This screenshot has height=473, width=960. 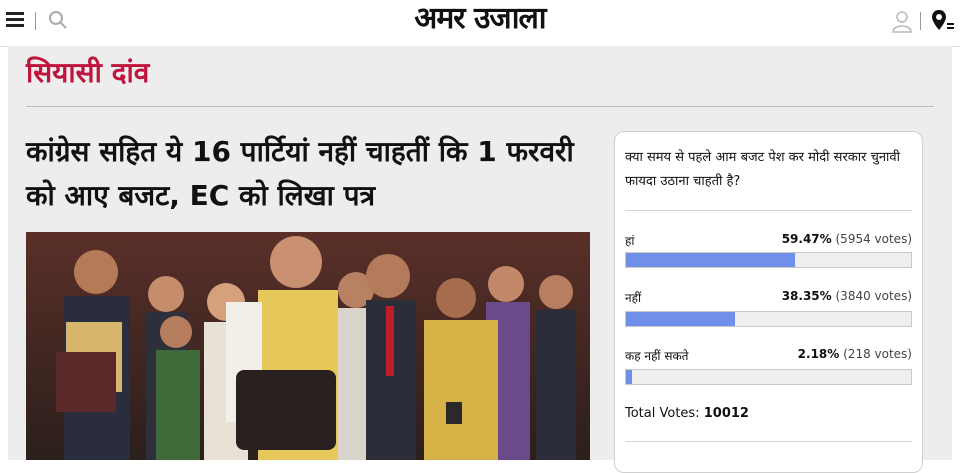 I want to click on poll-option-percent: 38.35%, so click(x=806, y=296).